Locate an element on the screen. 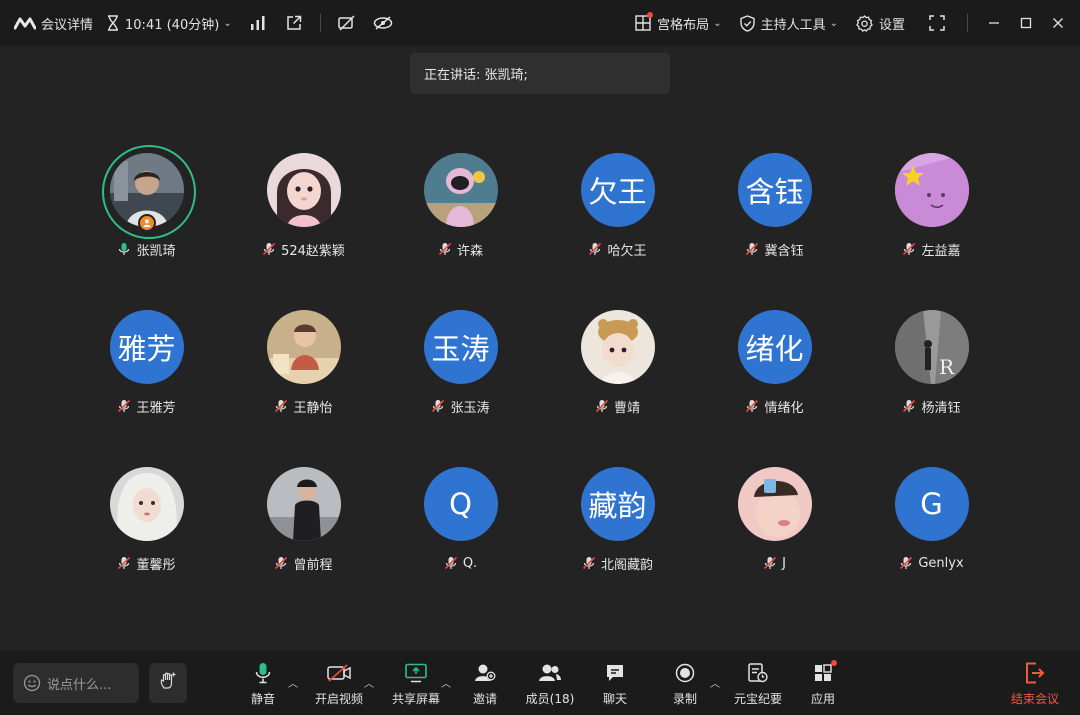 The width and height of the screenshot is (1080, 715). share-options-button: ︿ is located at coordinates (446, 684).